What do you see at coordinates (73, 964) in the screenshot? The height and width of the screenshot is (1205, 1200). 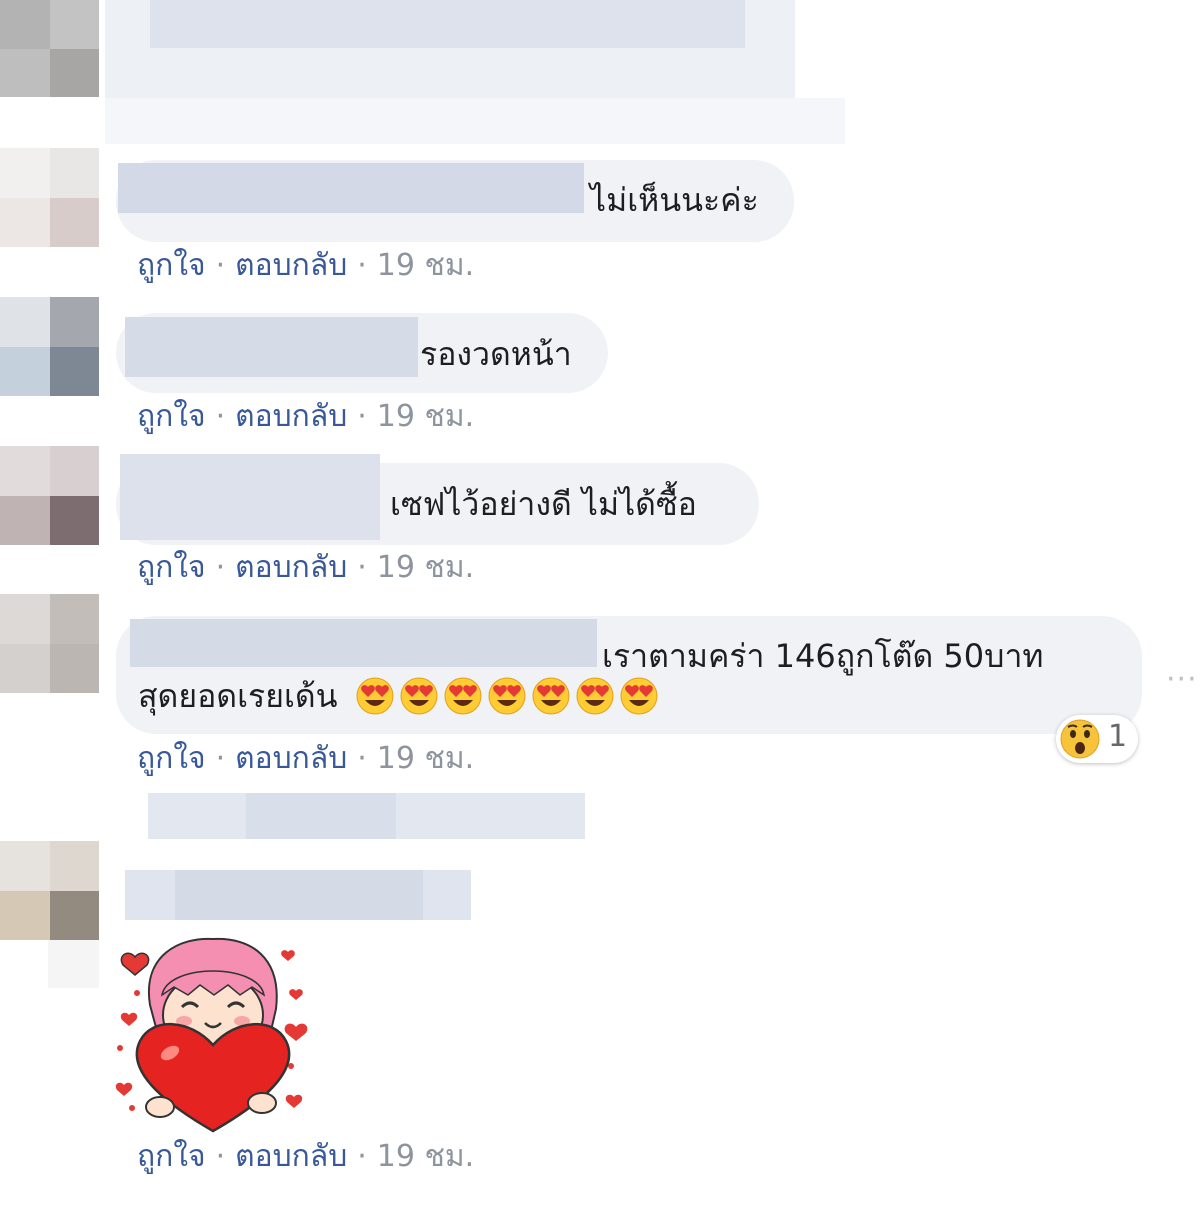 I see `censored-avatar-extra` at bounding box center [73, 964].